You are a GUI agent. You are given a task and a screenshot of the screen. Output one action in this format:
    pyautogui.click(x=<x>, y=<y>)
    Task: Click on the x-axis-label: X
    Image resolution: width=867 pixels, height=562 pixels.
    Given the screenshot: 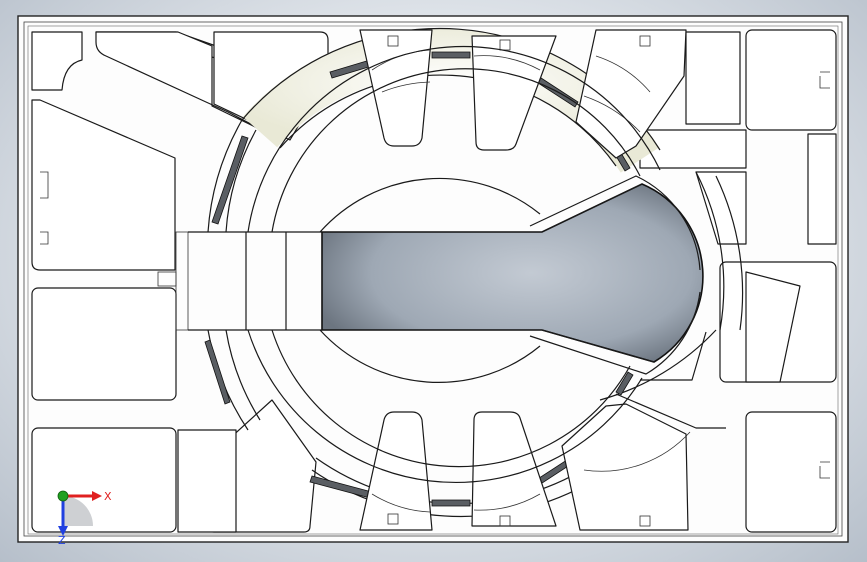 What is the action you would take?
    pyautogui.click(x=108, y=496)
    